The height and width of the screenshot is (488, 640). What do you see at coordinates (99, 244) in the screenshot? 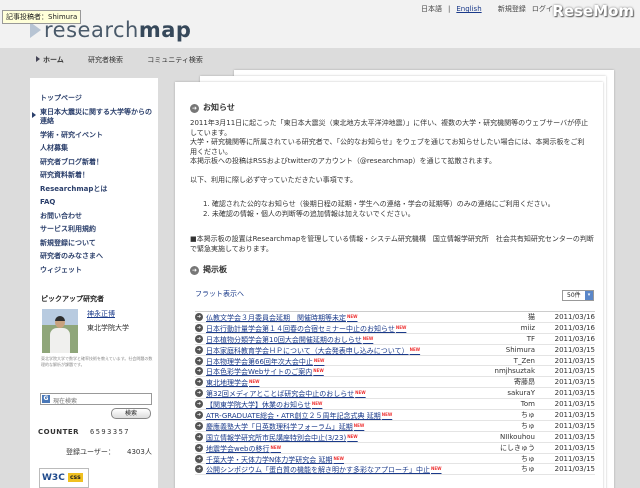
I see `sidebar-item-registration: 新規登録について` at bounding box center [99, 244].